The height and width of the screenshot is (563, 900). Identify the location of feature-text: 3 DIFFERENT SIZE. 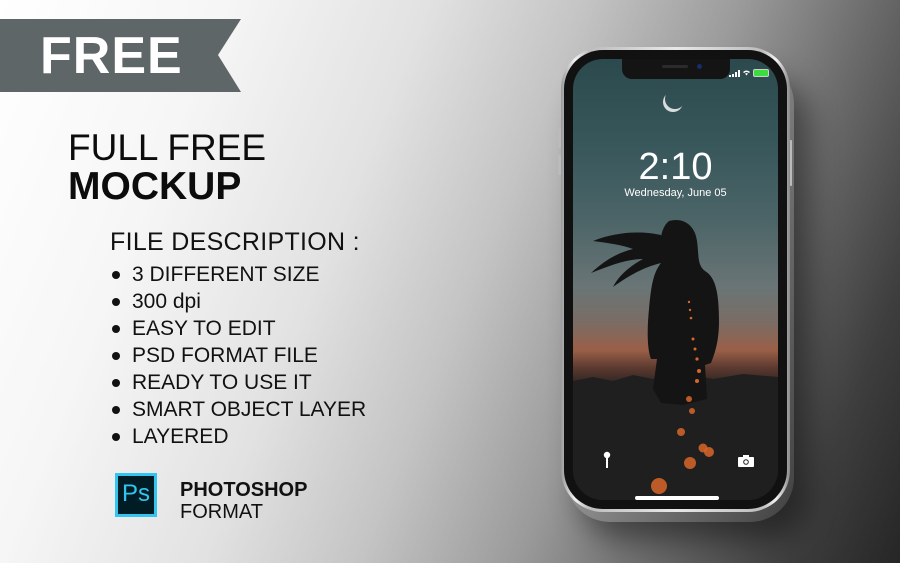
(226, 274).